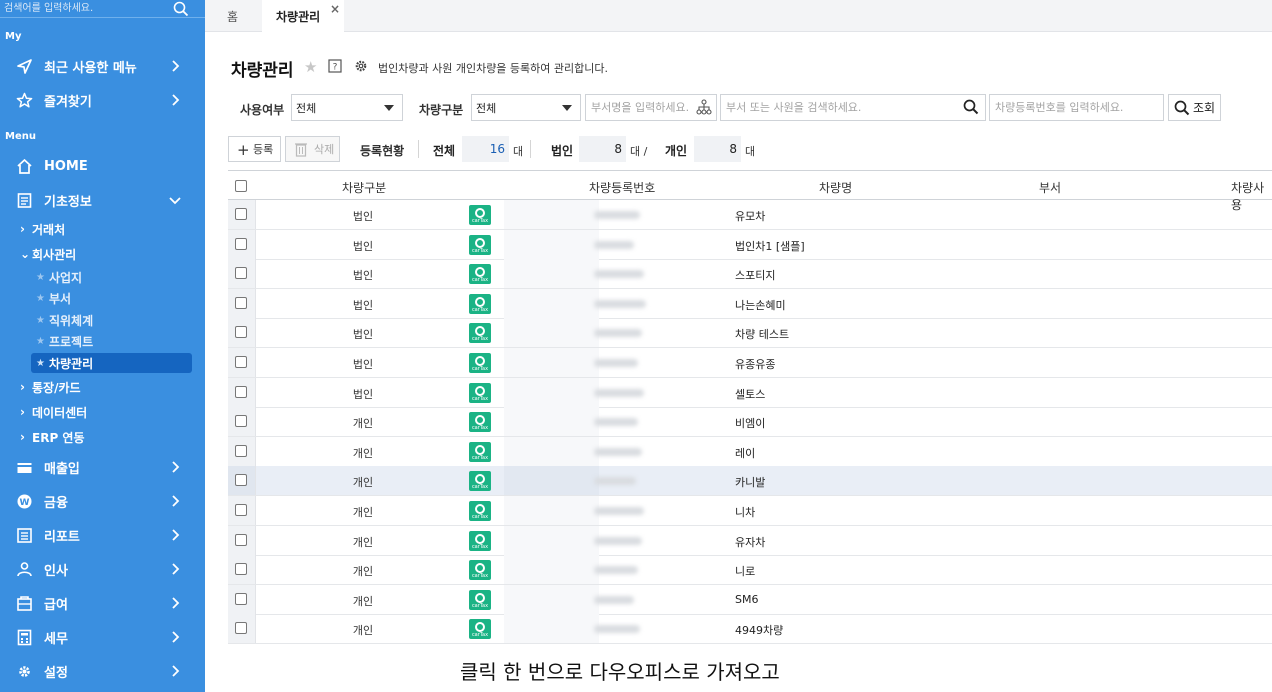 This screenshot has width=1272, height=692. I want to click on employee-search-input, so click(853, 107).